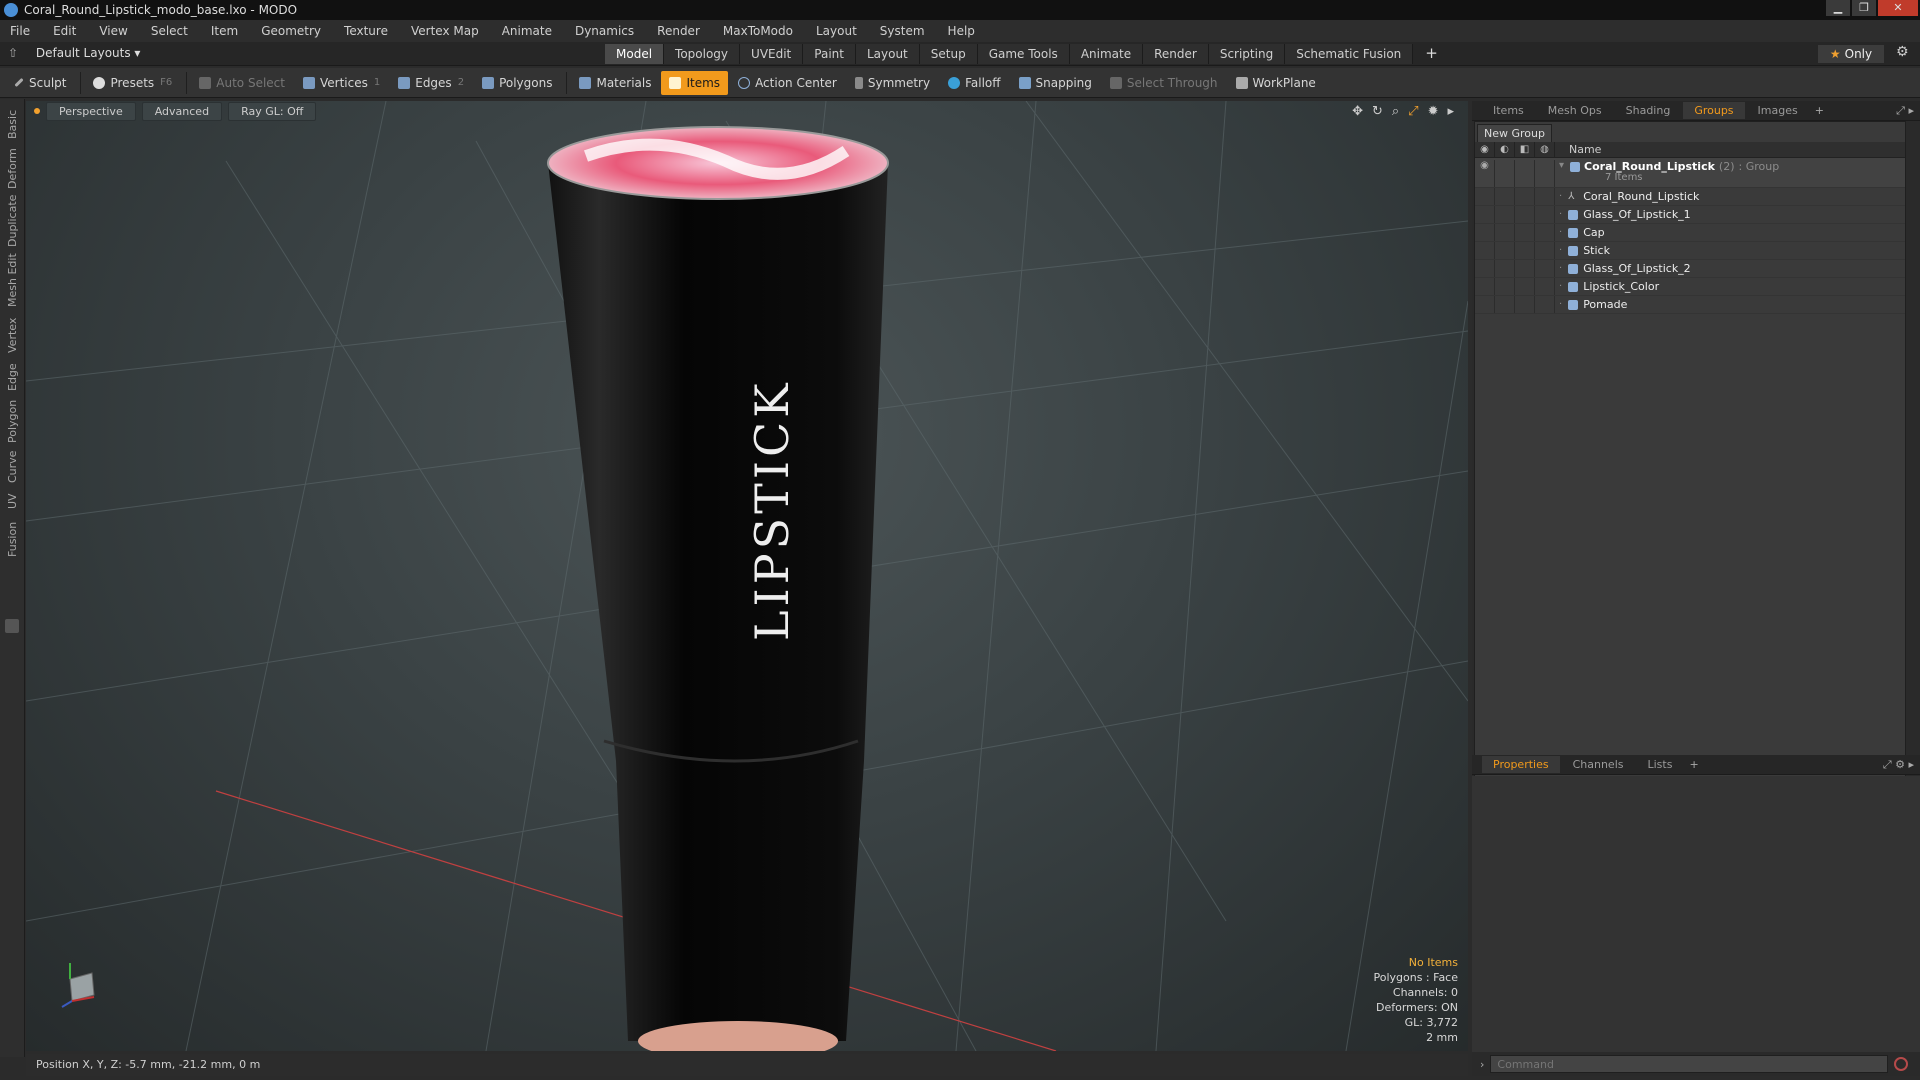  I want to click on menu-item: Item, so click(224, 31).